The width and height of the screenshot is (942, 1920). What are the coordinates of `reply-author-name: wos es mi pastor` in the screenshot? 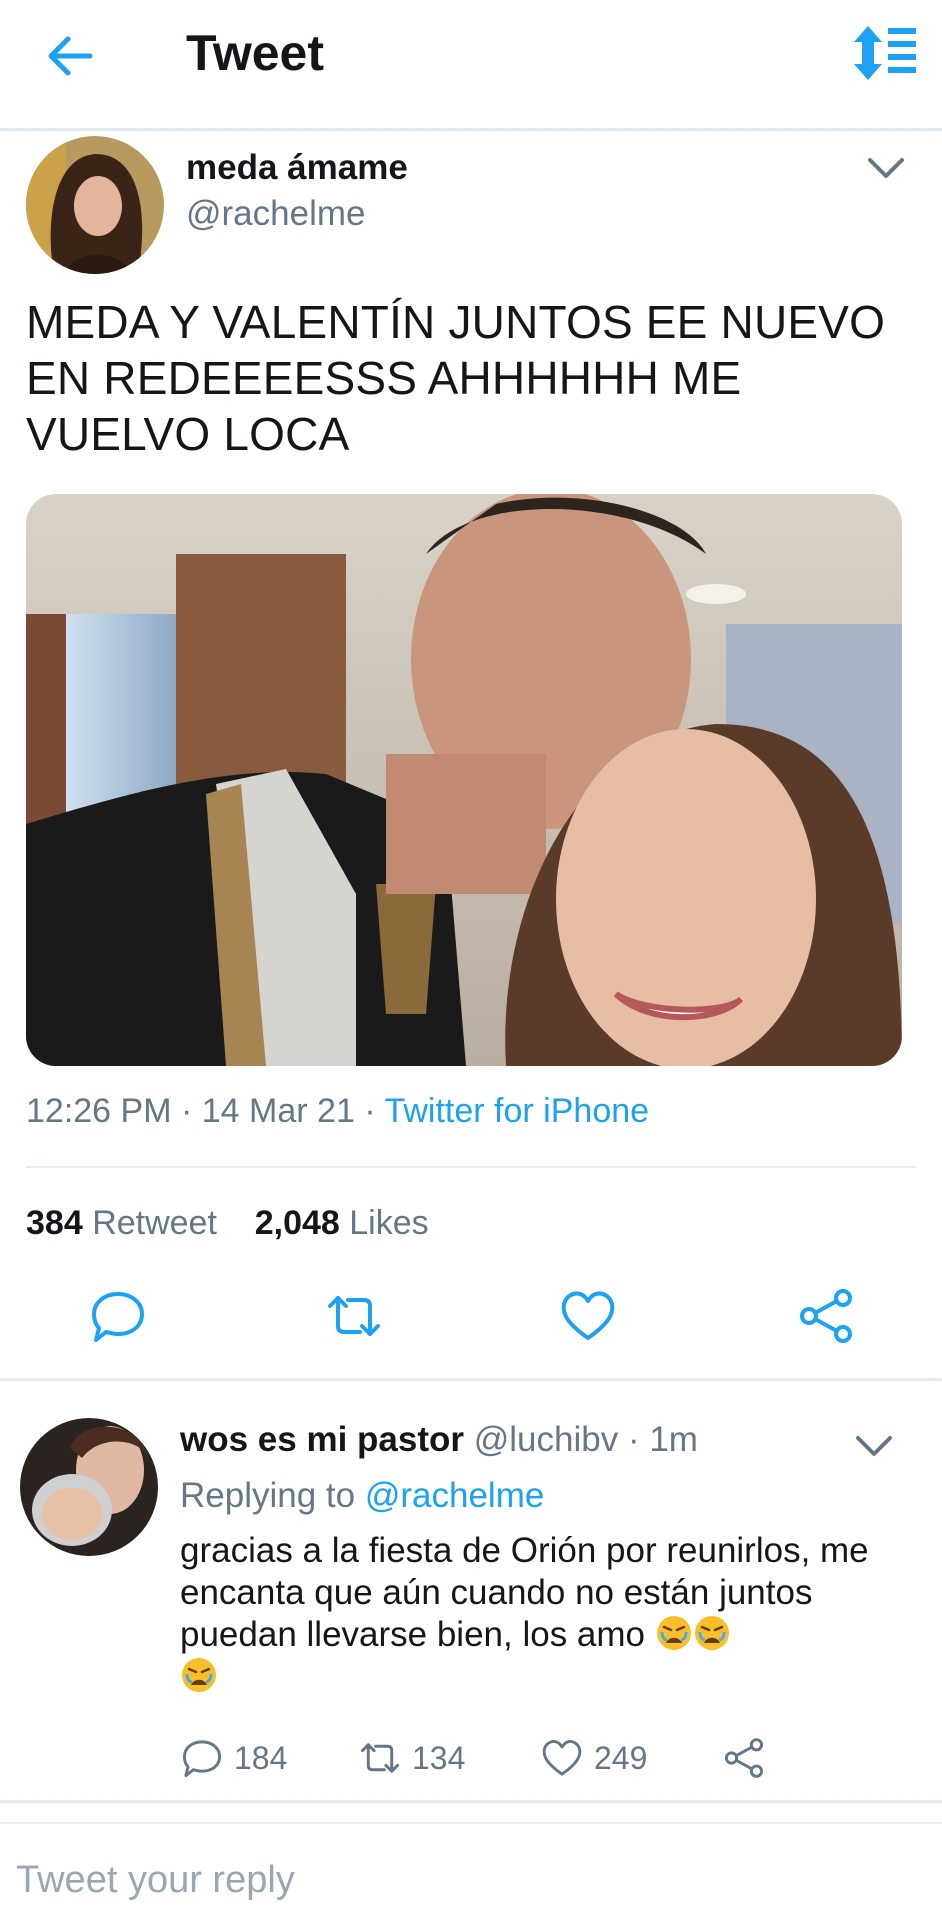 It's located at (322, 1439).